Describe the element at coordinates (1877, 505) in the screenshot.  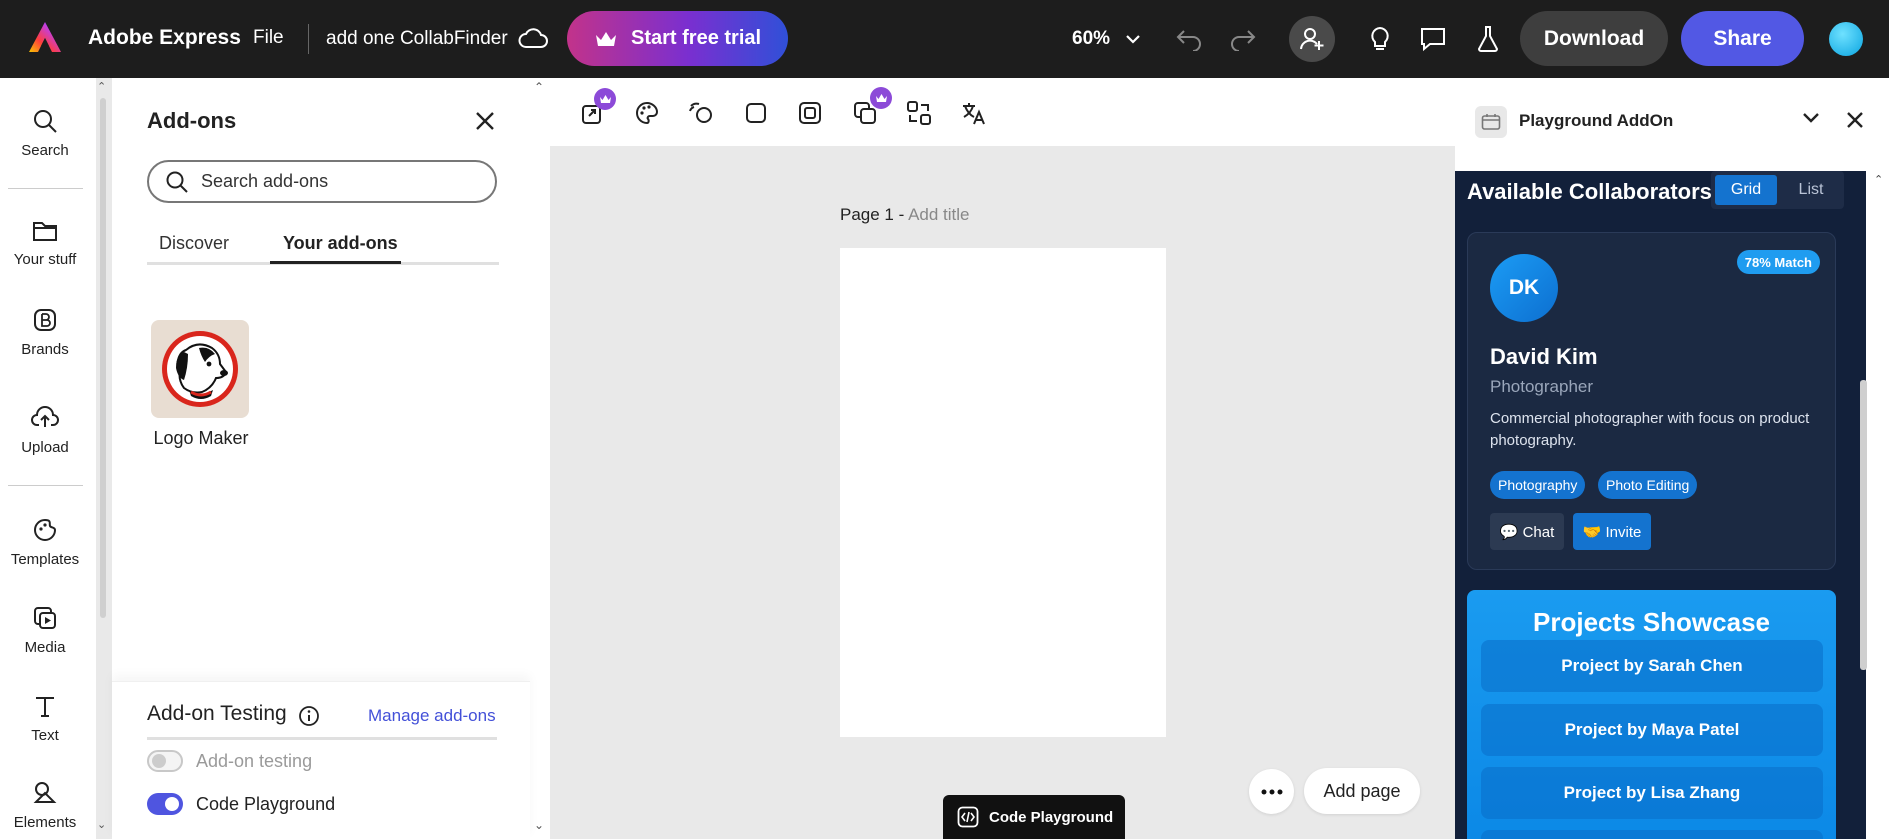
I see `panel-scrollbar-track` at that location.